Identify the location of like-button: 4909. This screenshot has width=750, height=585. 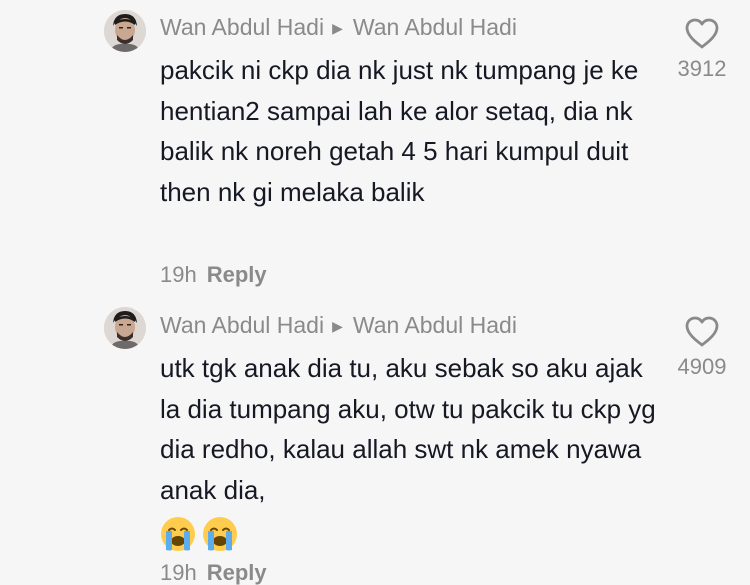
(702, 347).